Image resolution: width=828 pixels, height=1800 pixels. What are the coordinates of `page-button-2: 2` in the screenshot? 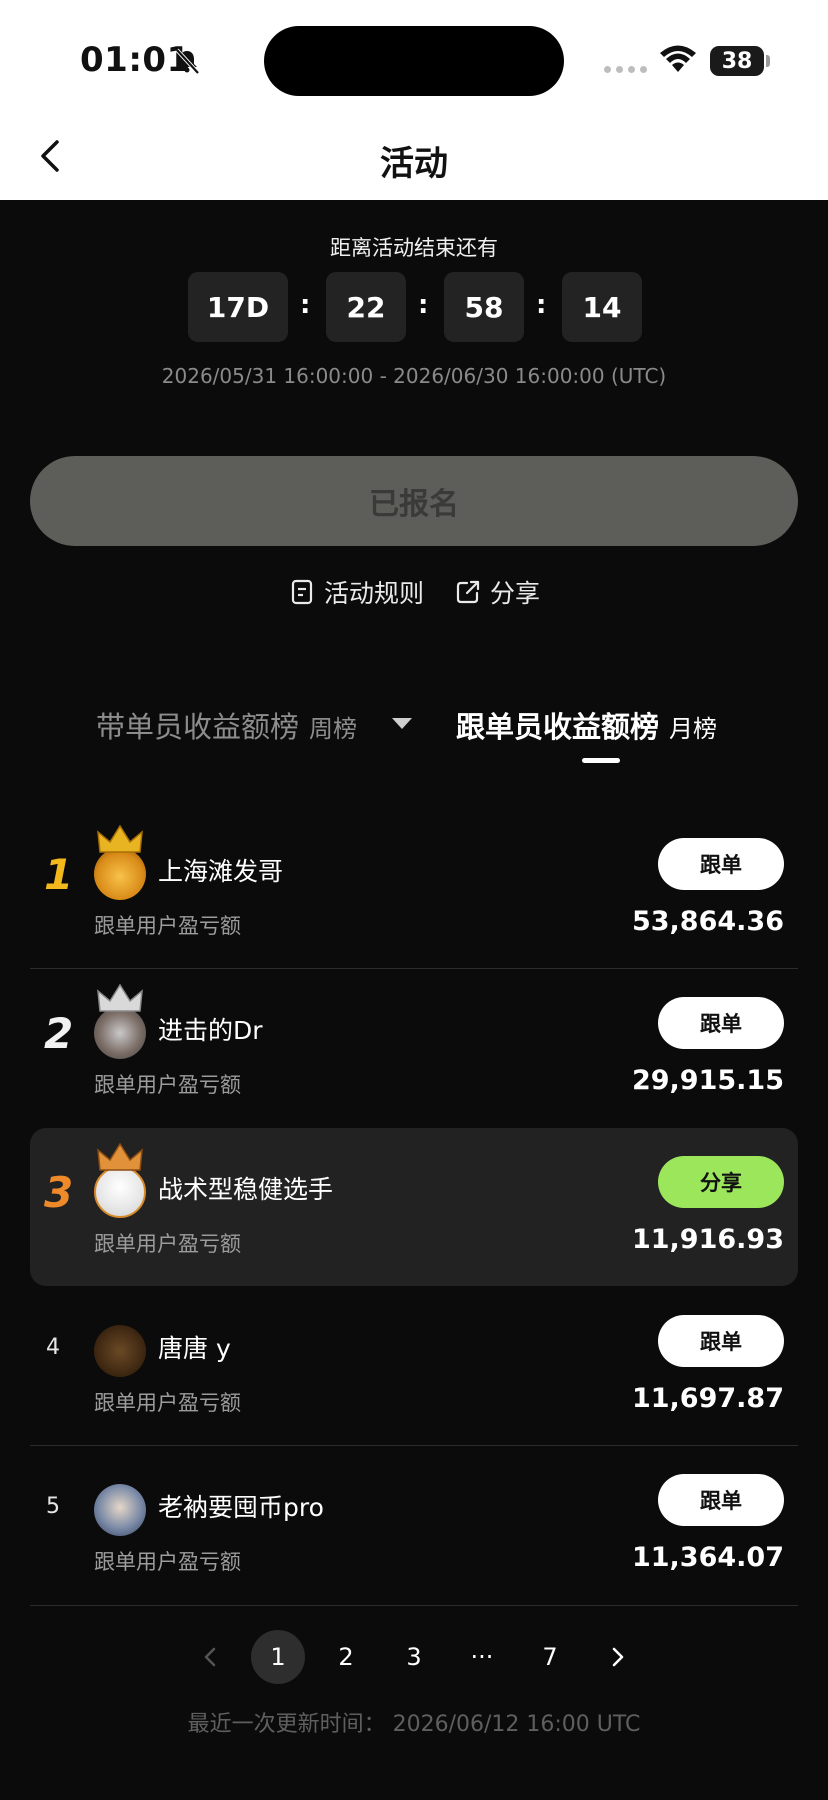 It's located at (346, 1657).